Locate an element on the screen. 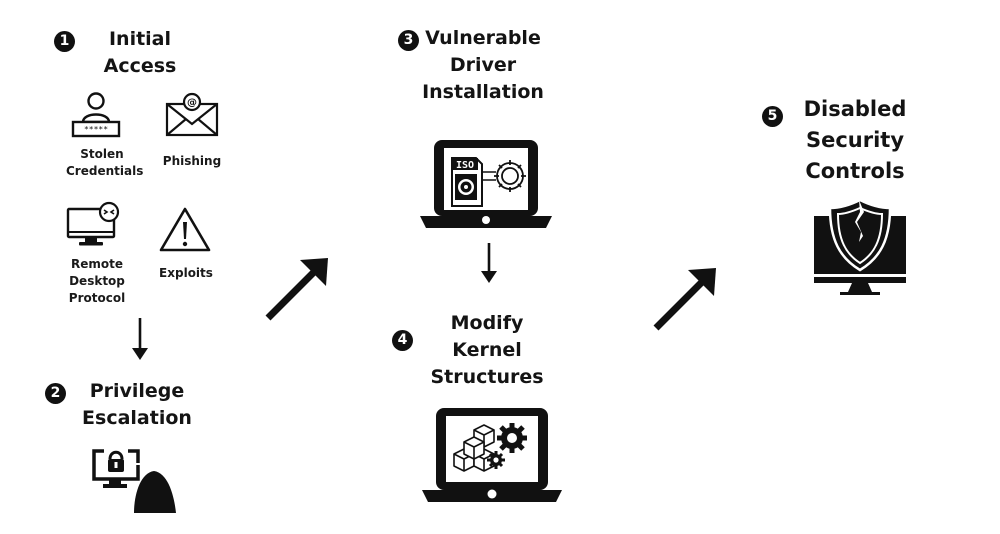 Image resolution: width=1000 pixels, height=534 pixels. method-label-remote-desktop-protocol: Remote Desktop Protocol is located at coordinates (97, 281).